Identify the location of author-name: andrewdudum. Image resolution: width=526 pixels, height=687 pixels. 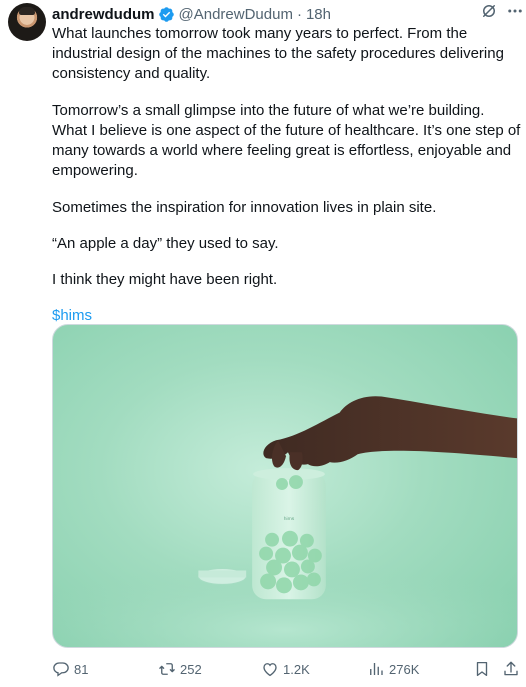
(103, 14).